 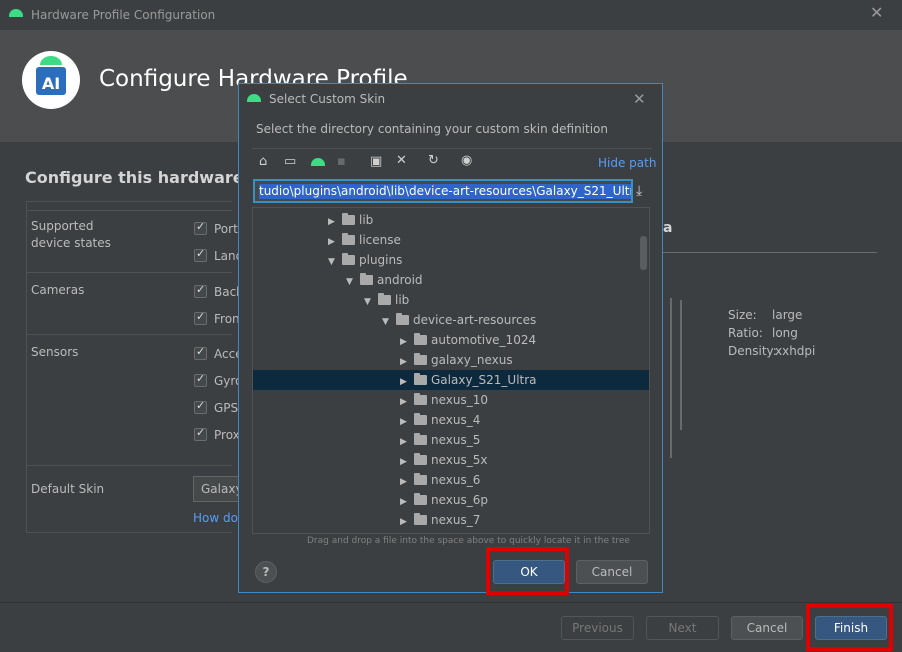 I want to click on front-camera-label: Fron, so click(x=227, y=319).